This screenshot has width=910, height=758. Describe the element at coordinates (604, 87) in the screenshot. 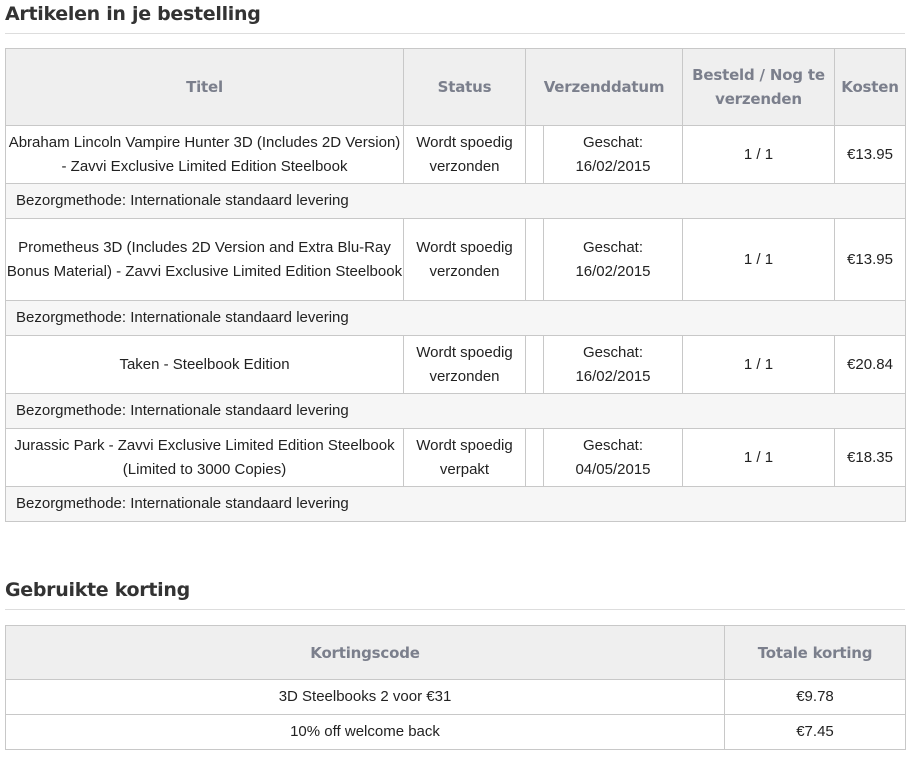

I see `header-shipdate: Verzenddatum` at that location.